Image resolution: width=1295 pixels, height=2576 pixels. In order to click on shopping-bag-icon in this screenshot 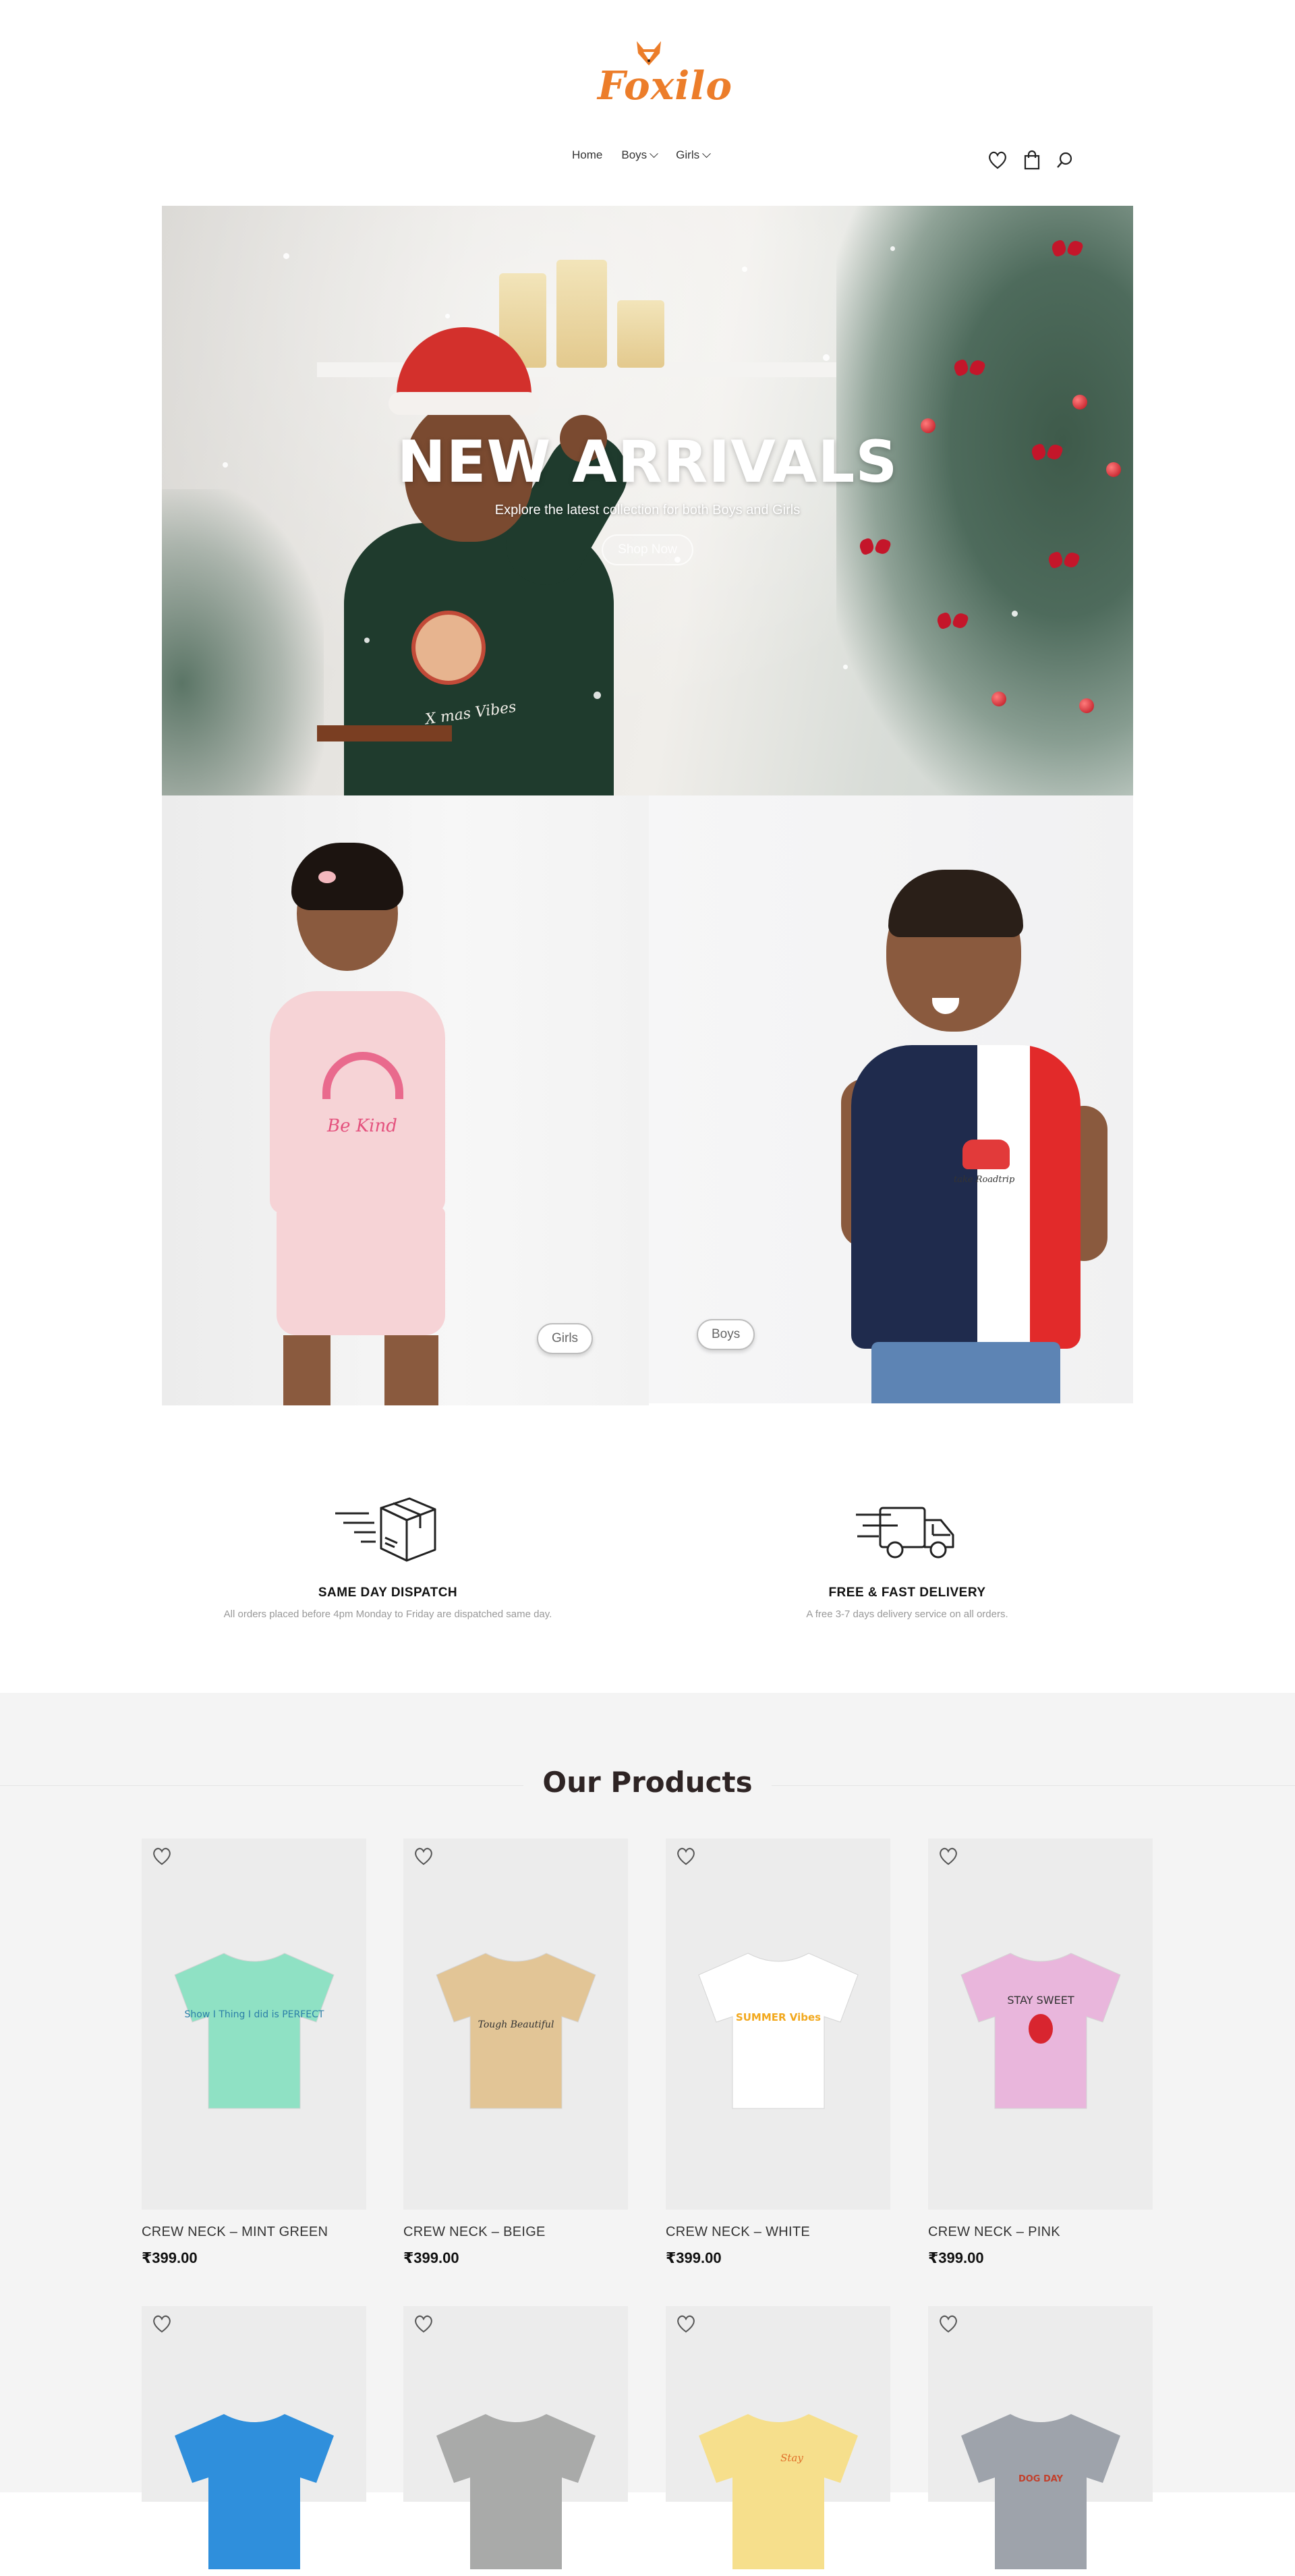, I will do `click(1032, 160)`.